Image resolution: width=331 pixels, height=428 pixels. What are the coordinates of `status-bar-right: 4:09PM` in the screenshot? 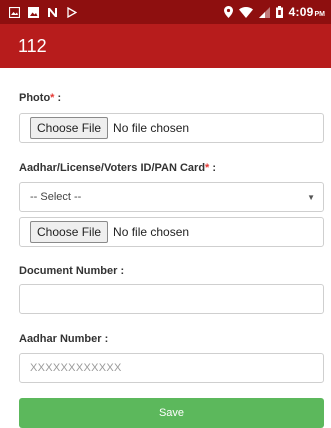 It's located at (274, 12).